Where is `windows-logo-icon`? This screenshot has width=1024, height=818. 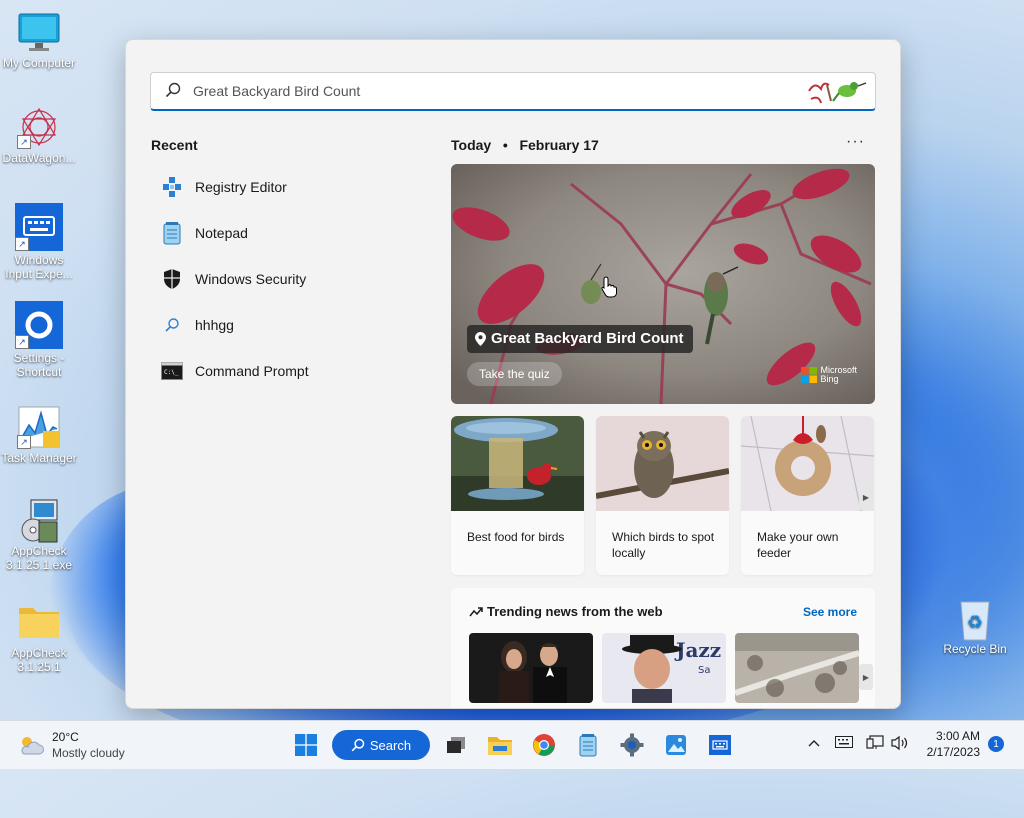 windows-logo-icon is located at coordinates (306, 745).